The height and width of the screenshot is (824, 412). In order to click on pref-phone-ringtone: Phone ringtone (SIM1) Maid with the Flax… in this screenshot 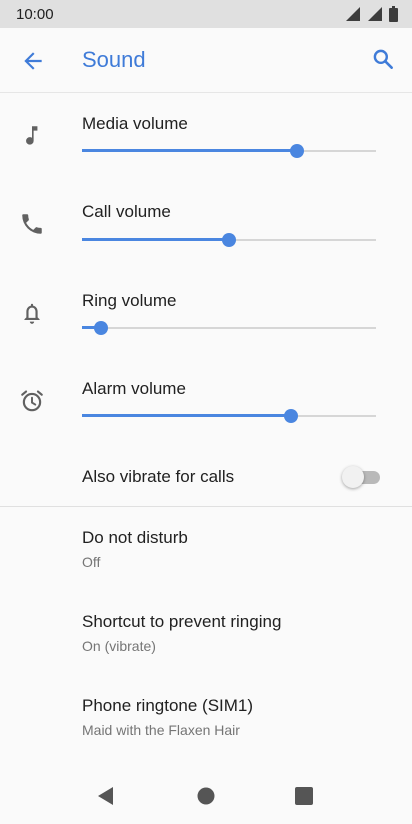, I will do `click(237, 717)`.